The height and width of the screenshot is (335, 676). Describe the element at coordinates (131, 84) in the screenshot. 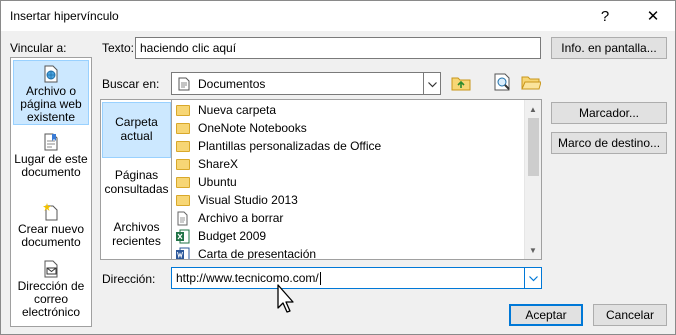

I see `look-in-label: Buscar en:` at that location.